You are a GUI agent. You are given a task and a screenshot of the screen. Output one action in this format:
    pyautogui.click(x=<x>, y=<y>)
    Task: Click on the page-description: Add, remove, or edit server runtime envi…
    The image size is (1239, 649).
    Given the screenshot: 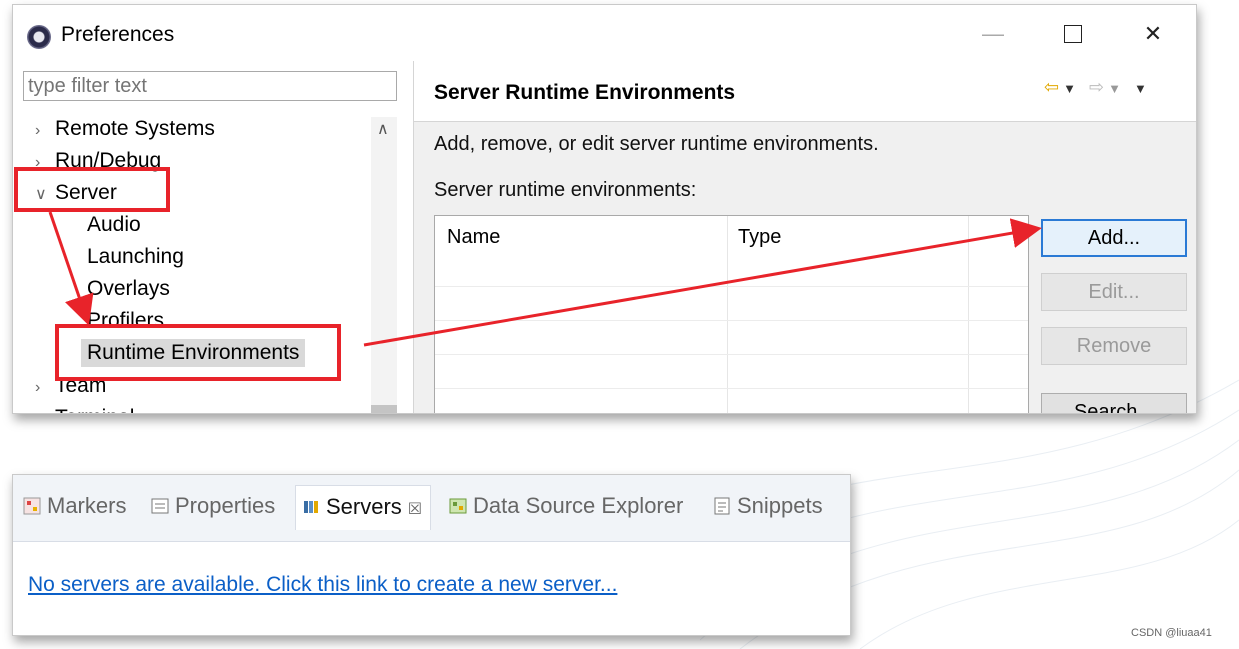 What is the action you would take?
    pyautogui.click(x=656, y=144)
    